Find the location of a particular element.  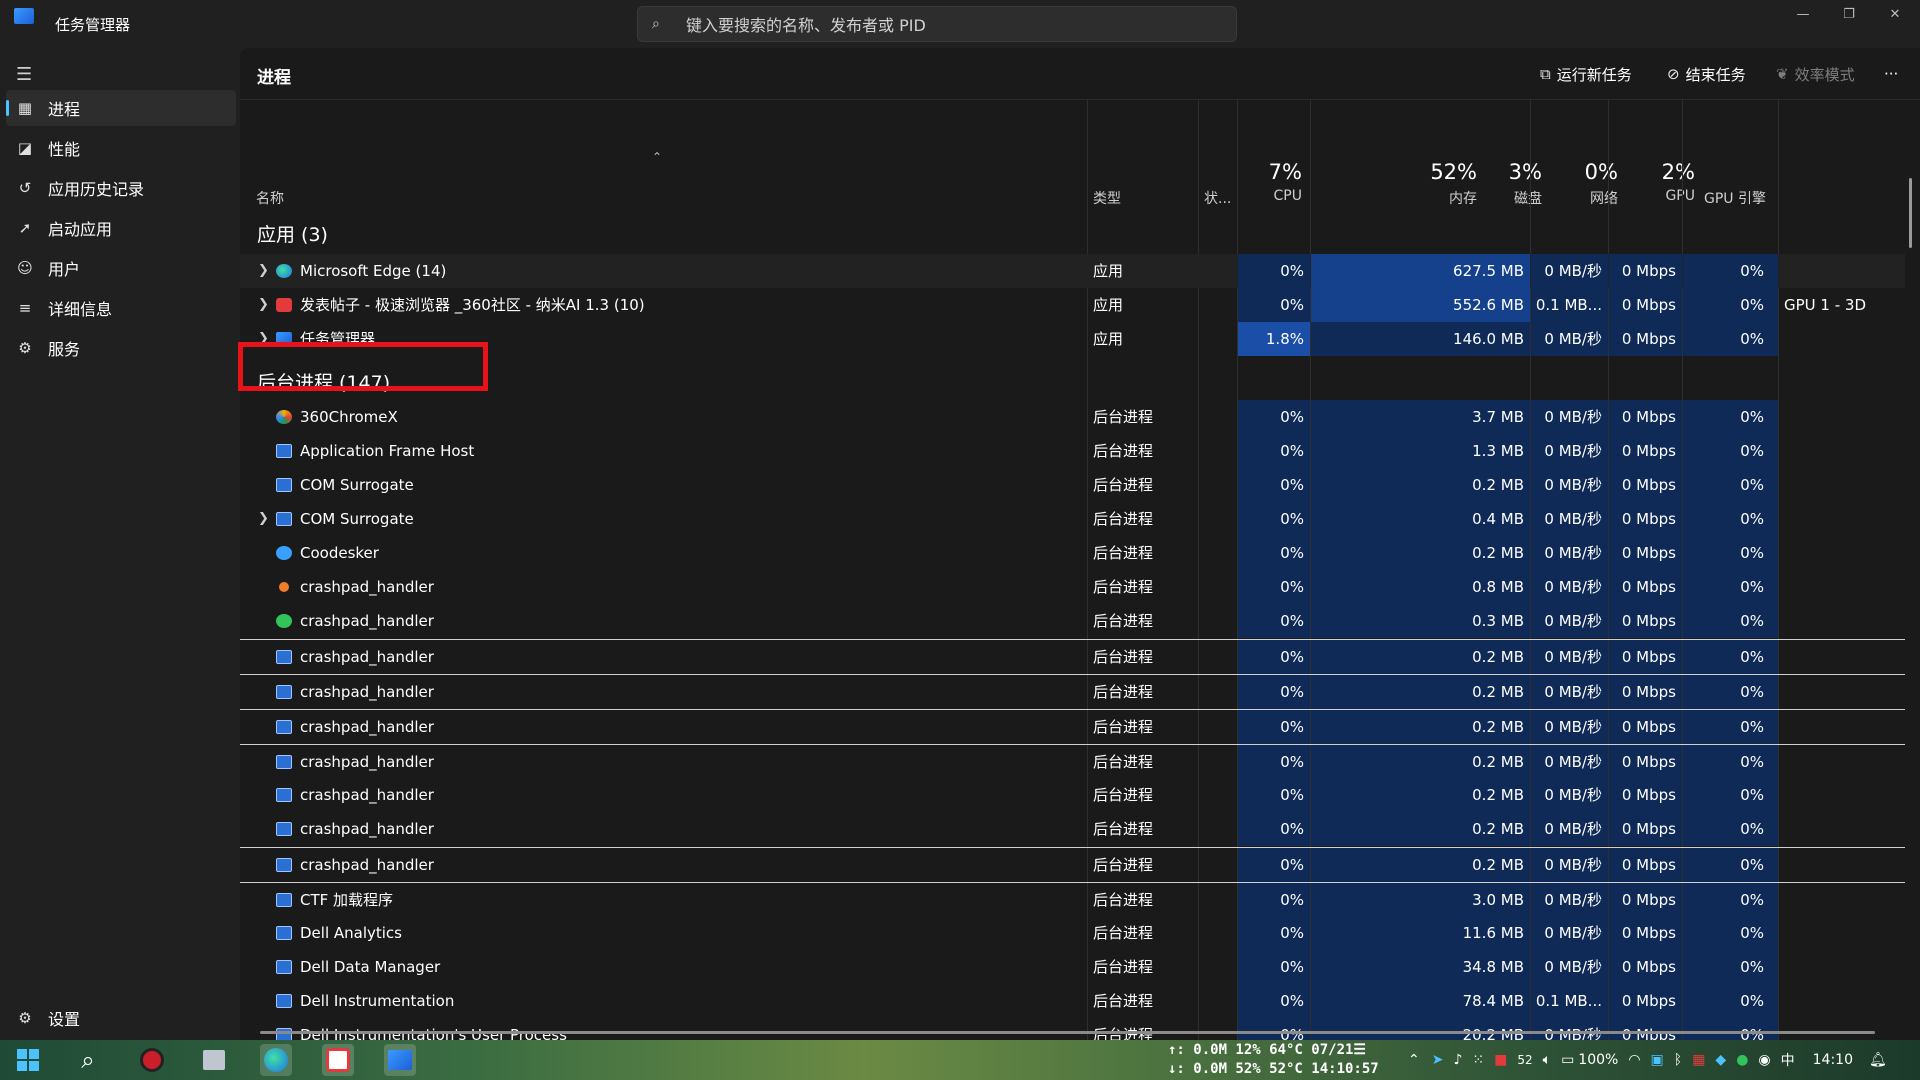

sidebar-item-startup: ➚ 启动应用 is located at coordinates (121, 228).